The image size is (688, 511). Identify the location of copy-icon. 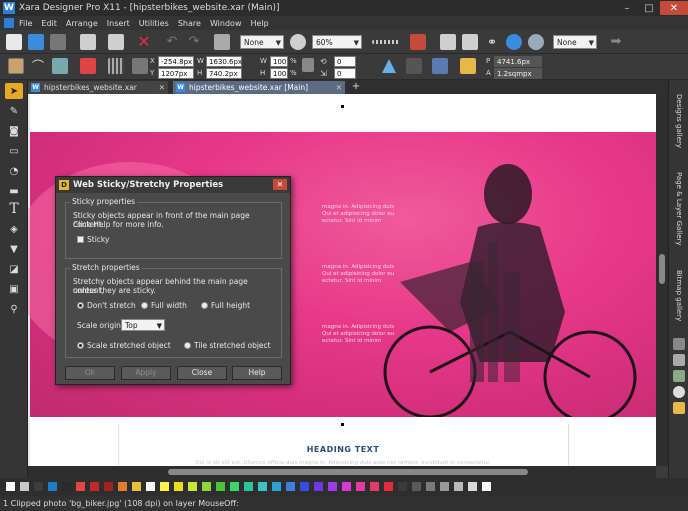
(88, 42).